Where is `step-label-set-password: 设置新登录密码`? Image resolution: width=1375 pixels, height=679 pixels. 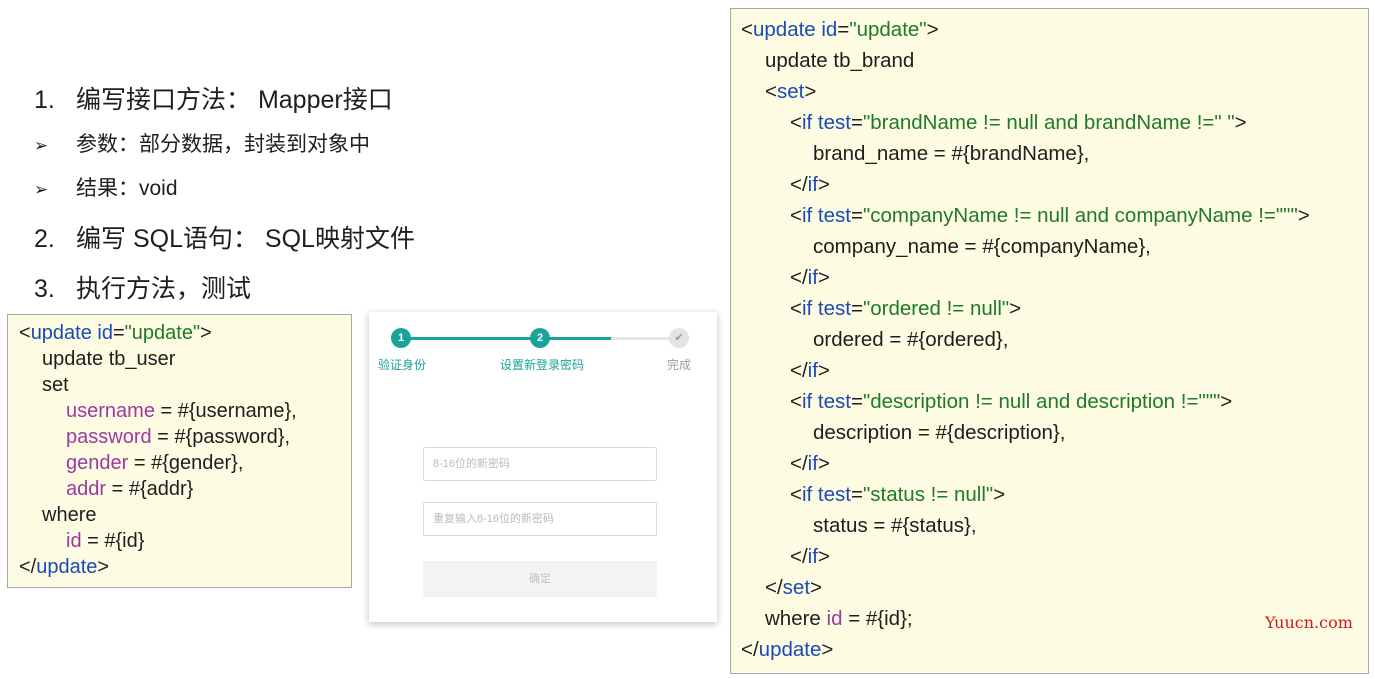
step-label-set-password: 设置新登录密码 is located at coordinates (542, 365).